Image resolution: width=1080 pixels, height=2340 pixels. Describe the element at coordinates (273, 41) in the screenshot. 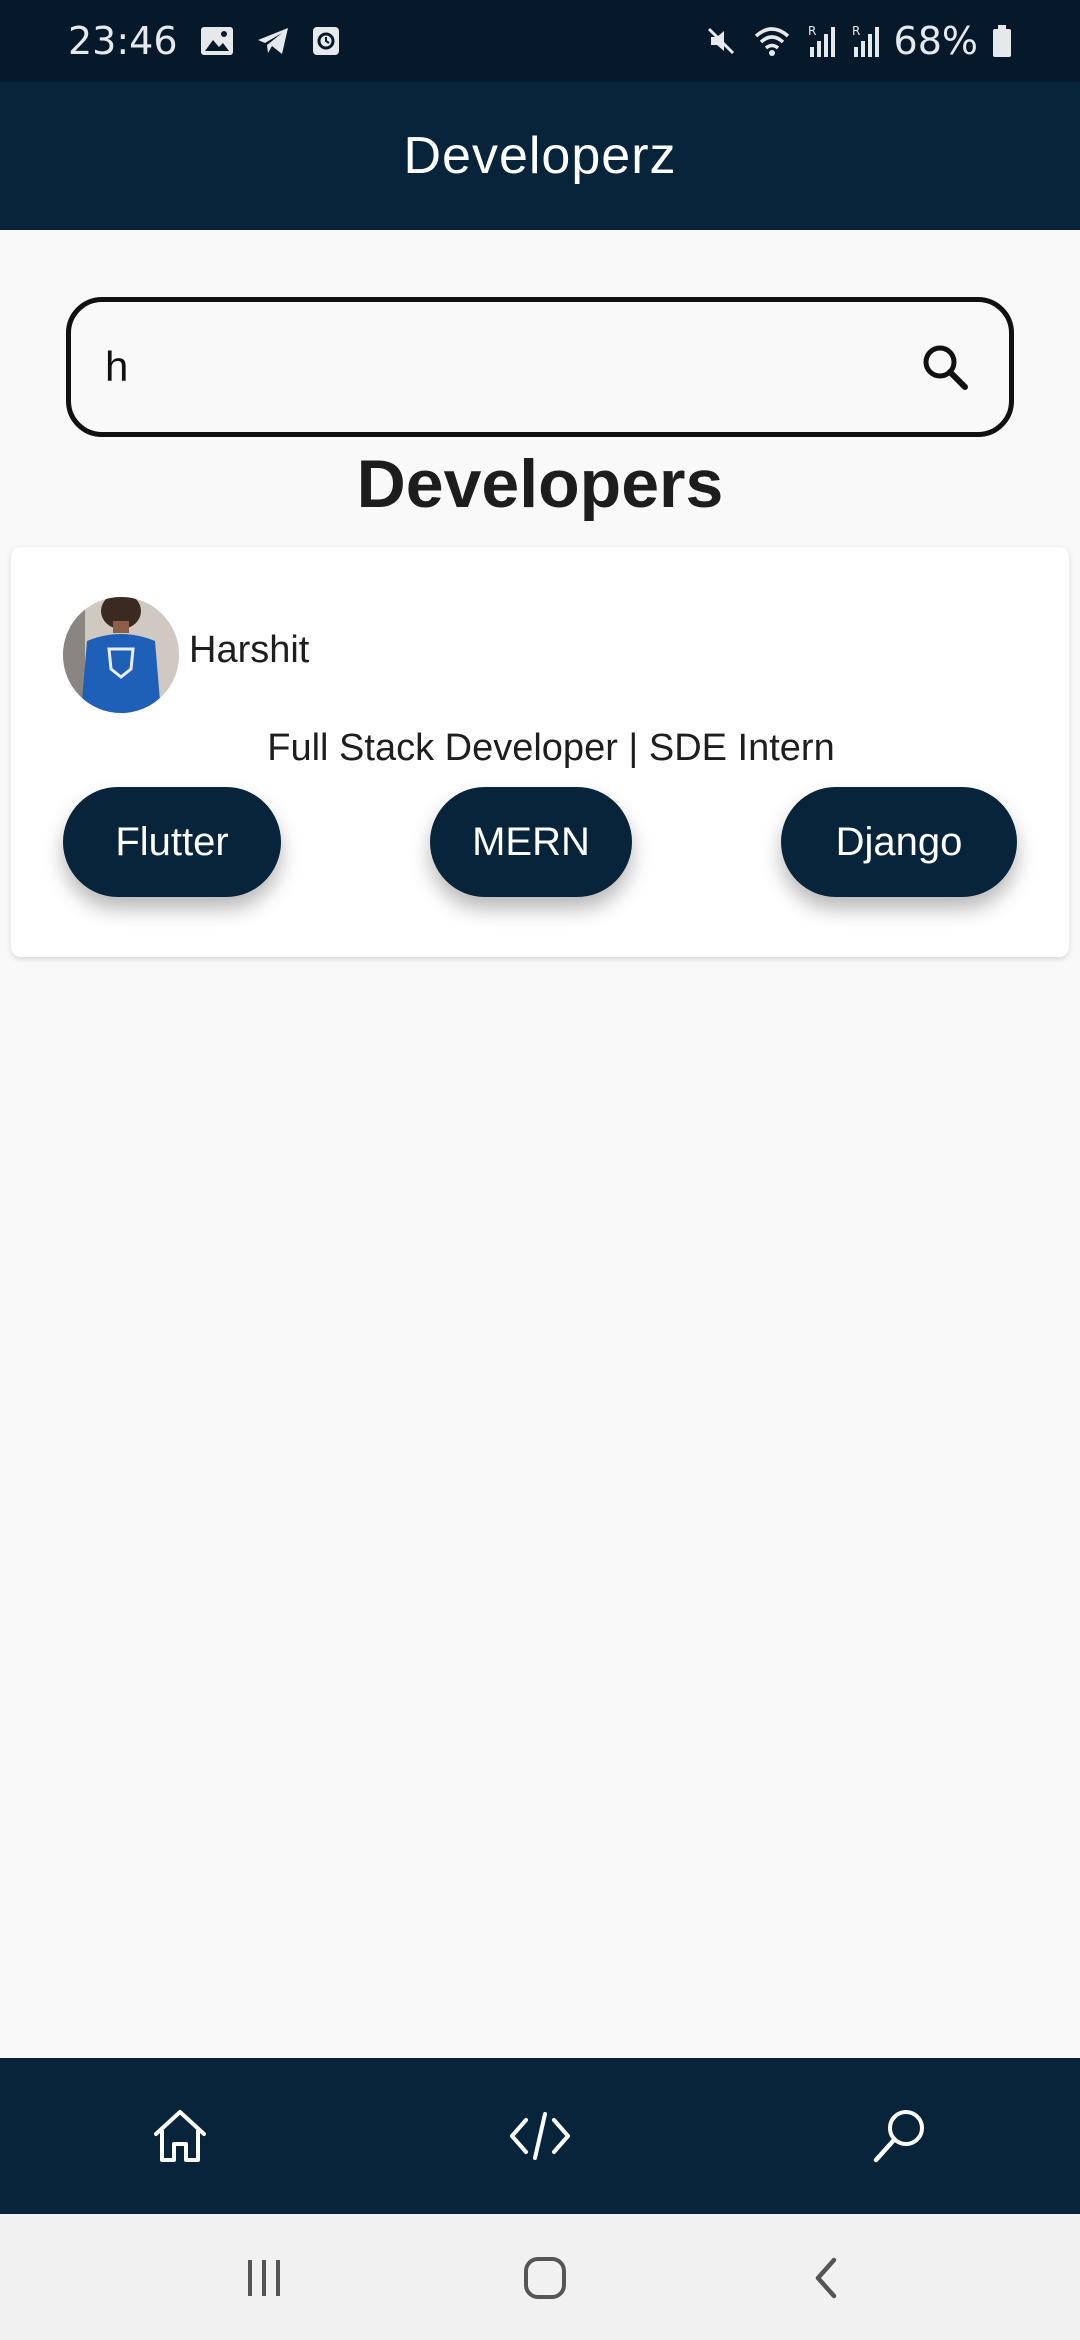

I see `telegram-icon` at that location.